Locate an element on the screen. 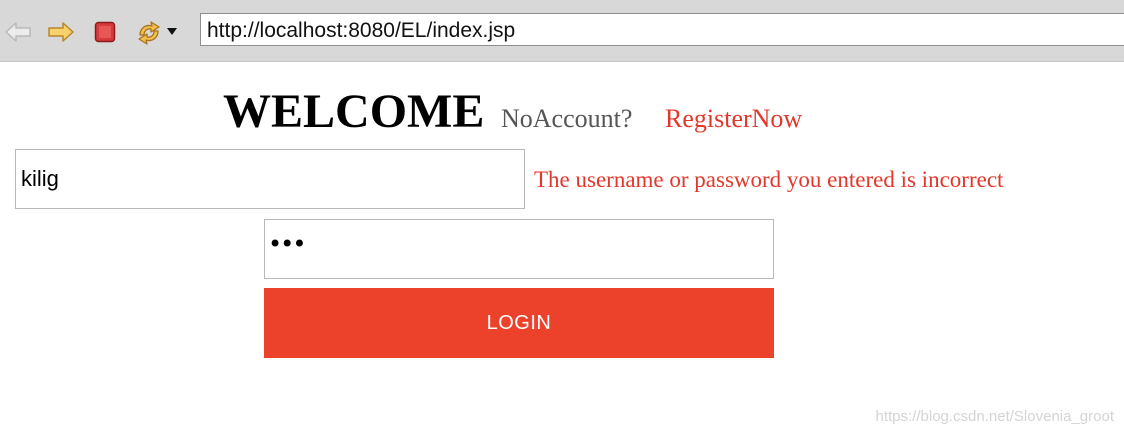 Image resolution: width=1124 pixels, height=436 pixels. caret-down-icon is located at coordinates (172, 31).